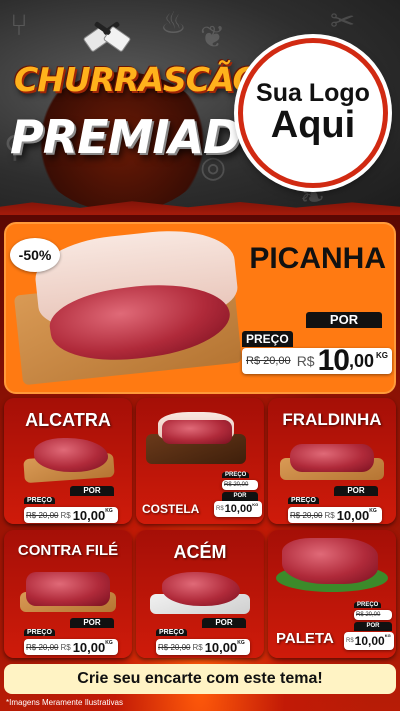  I want to click on hero-currency: R$, so click(305, 361).